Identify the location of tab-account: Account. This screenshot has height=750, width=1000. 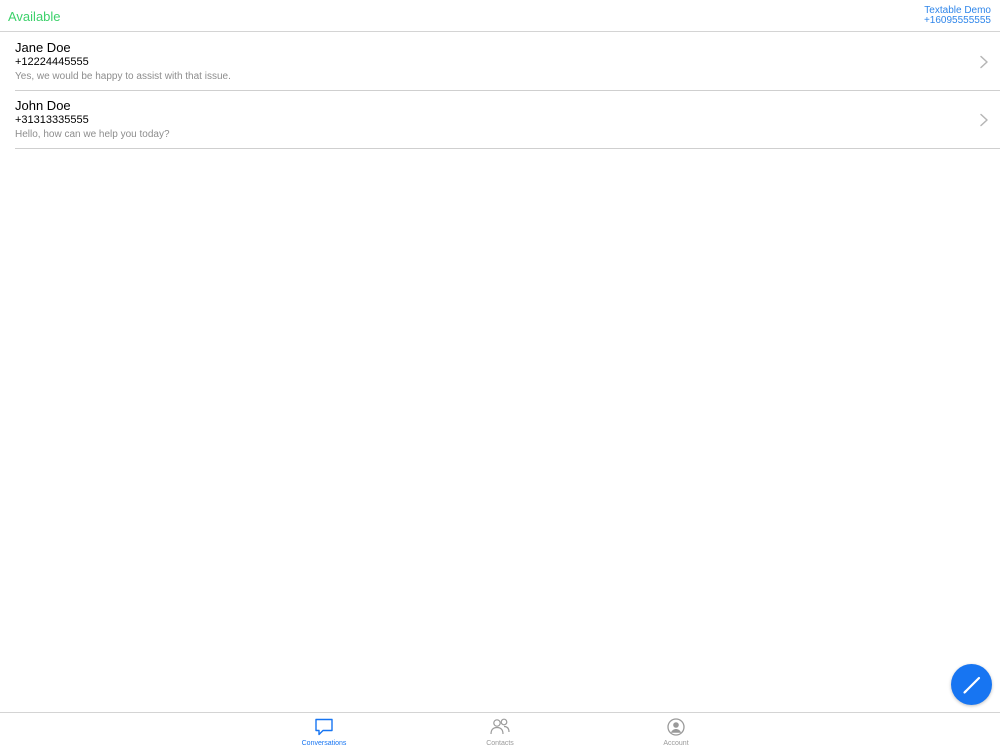
(676, 731).